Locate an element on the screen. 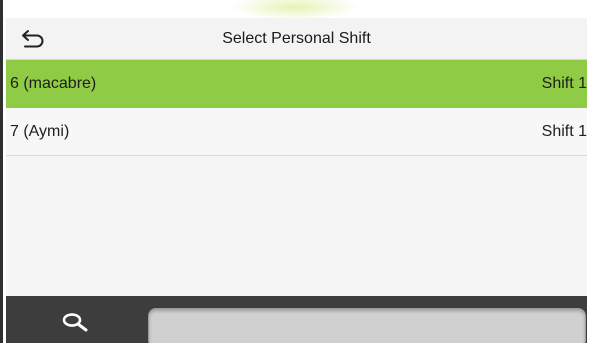 This screenshot has width=593, height=343. bottom-search-bar is located at coordinates (296, 319).